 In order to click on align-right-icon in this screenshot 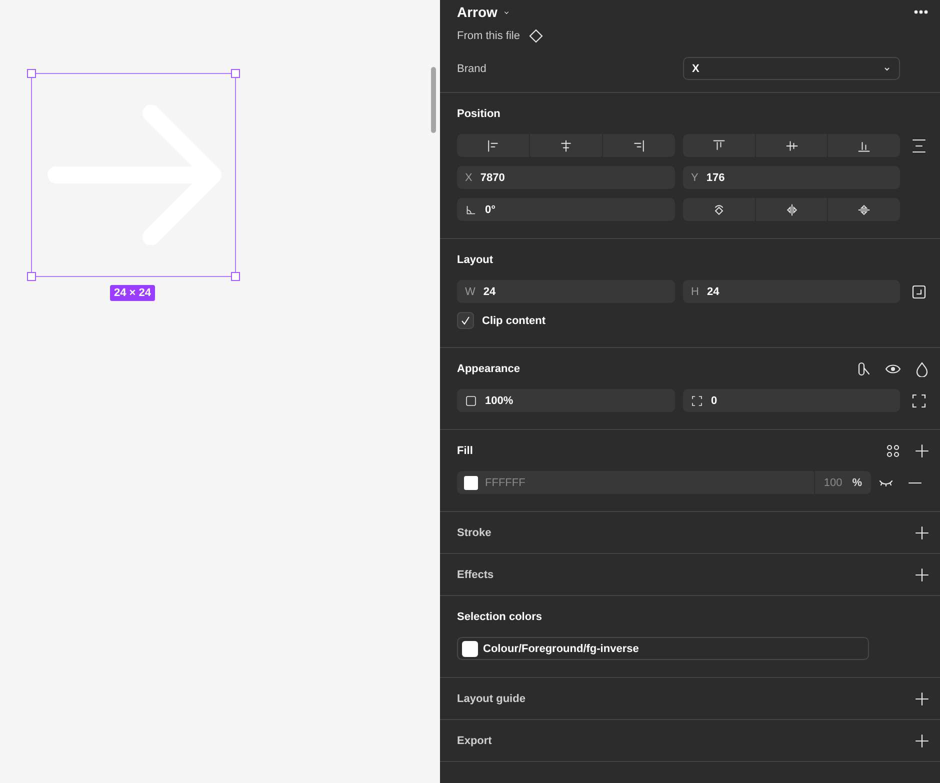, I will do `click(639, 145)`.